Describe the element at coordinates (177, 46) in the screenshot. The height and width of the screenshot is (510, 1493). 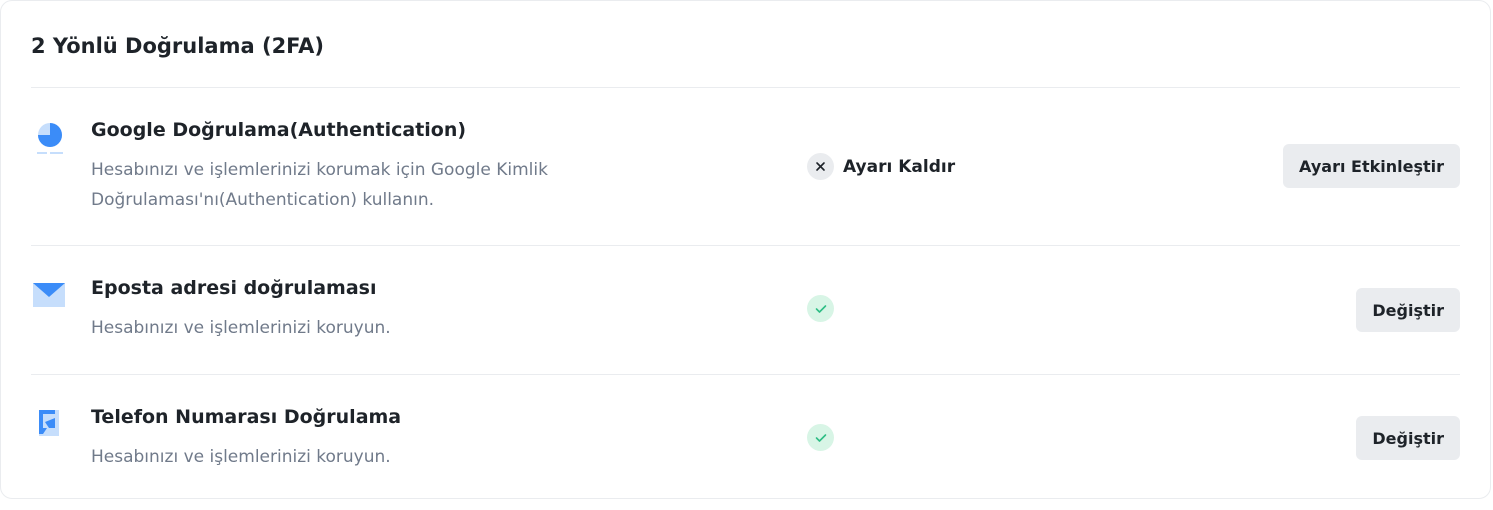
I see `card-title: 2 Yönlü Doğrulama (2FA)` at that location.